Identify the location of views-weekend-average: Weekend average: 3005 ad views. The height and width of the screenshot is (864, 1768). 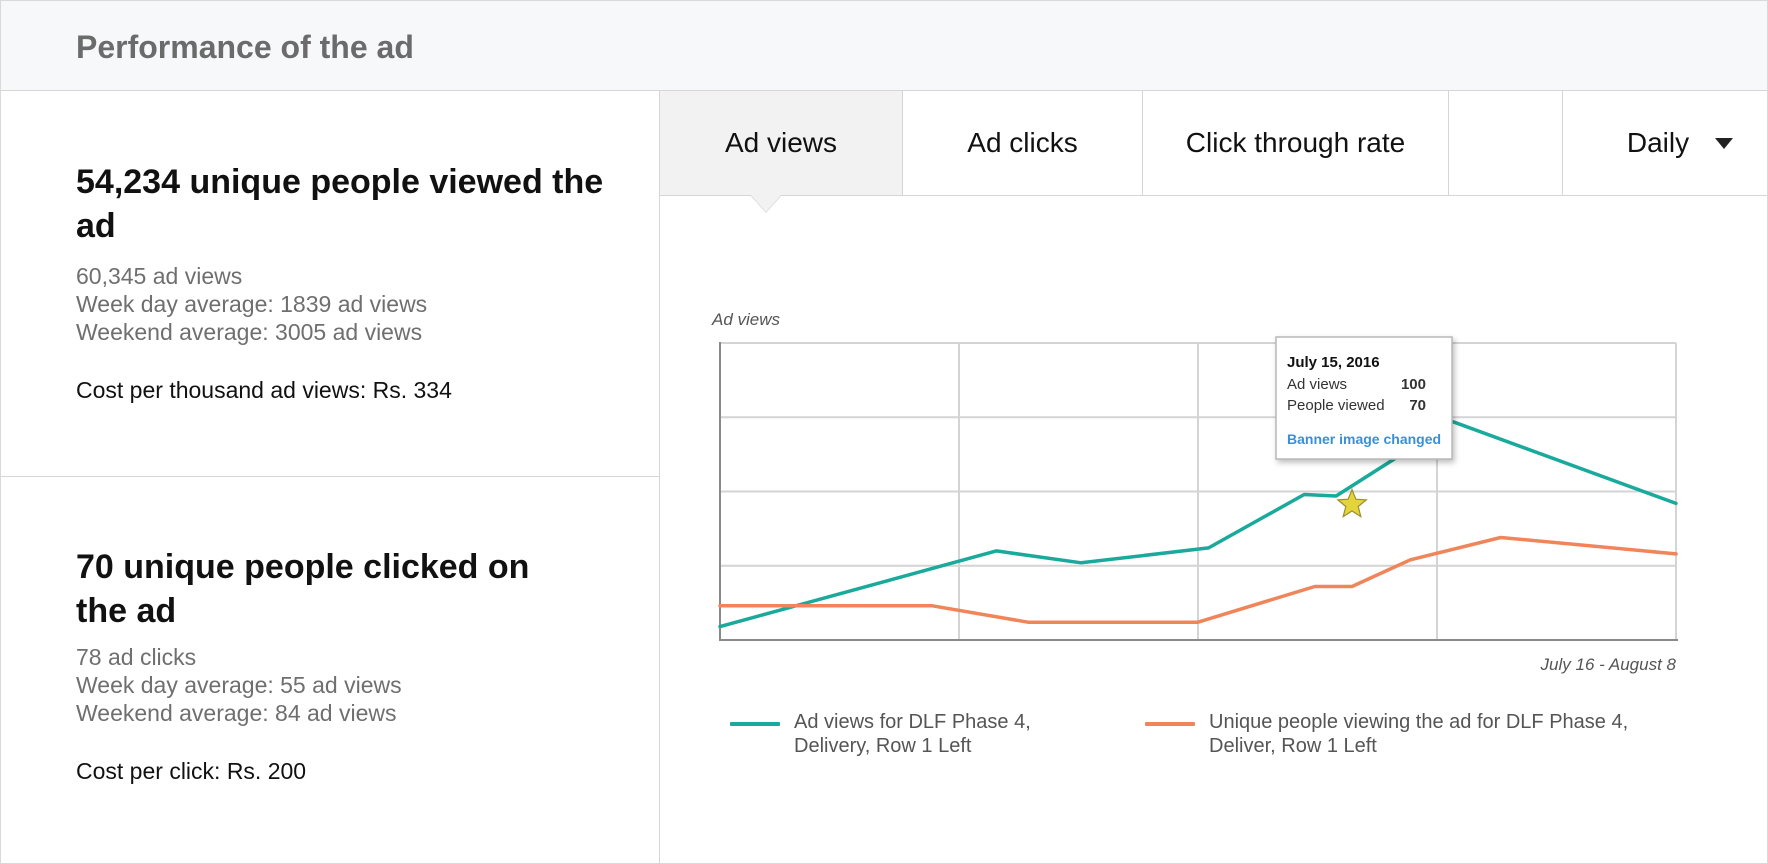
(249, 332).